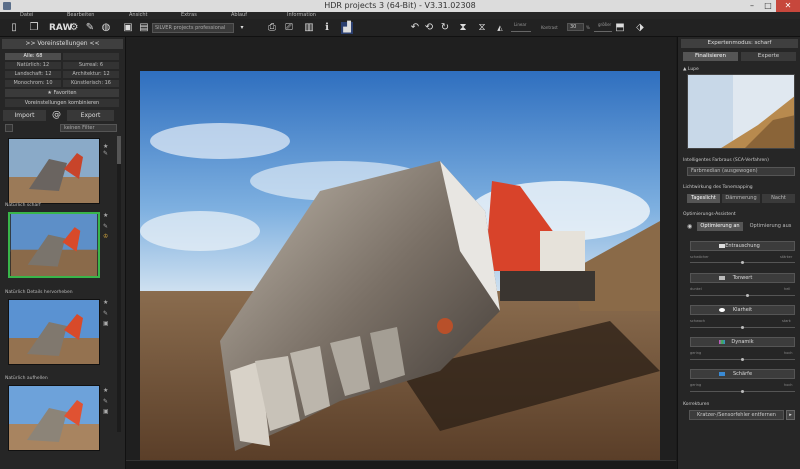 The image size is (800, 469). What do you see at coordinates (720, 226) in the screenshot?
I see `optimize-on-button: Optimierung an` at bounding box center [720, 226].